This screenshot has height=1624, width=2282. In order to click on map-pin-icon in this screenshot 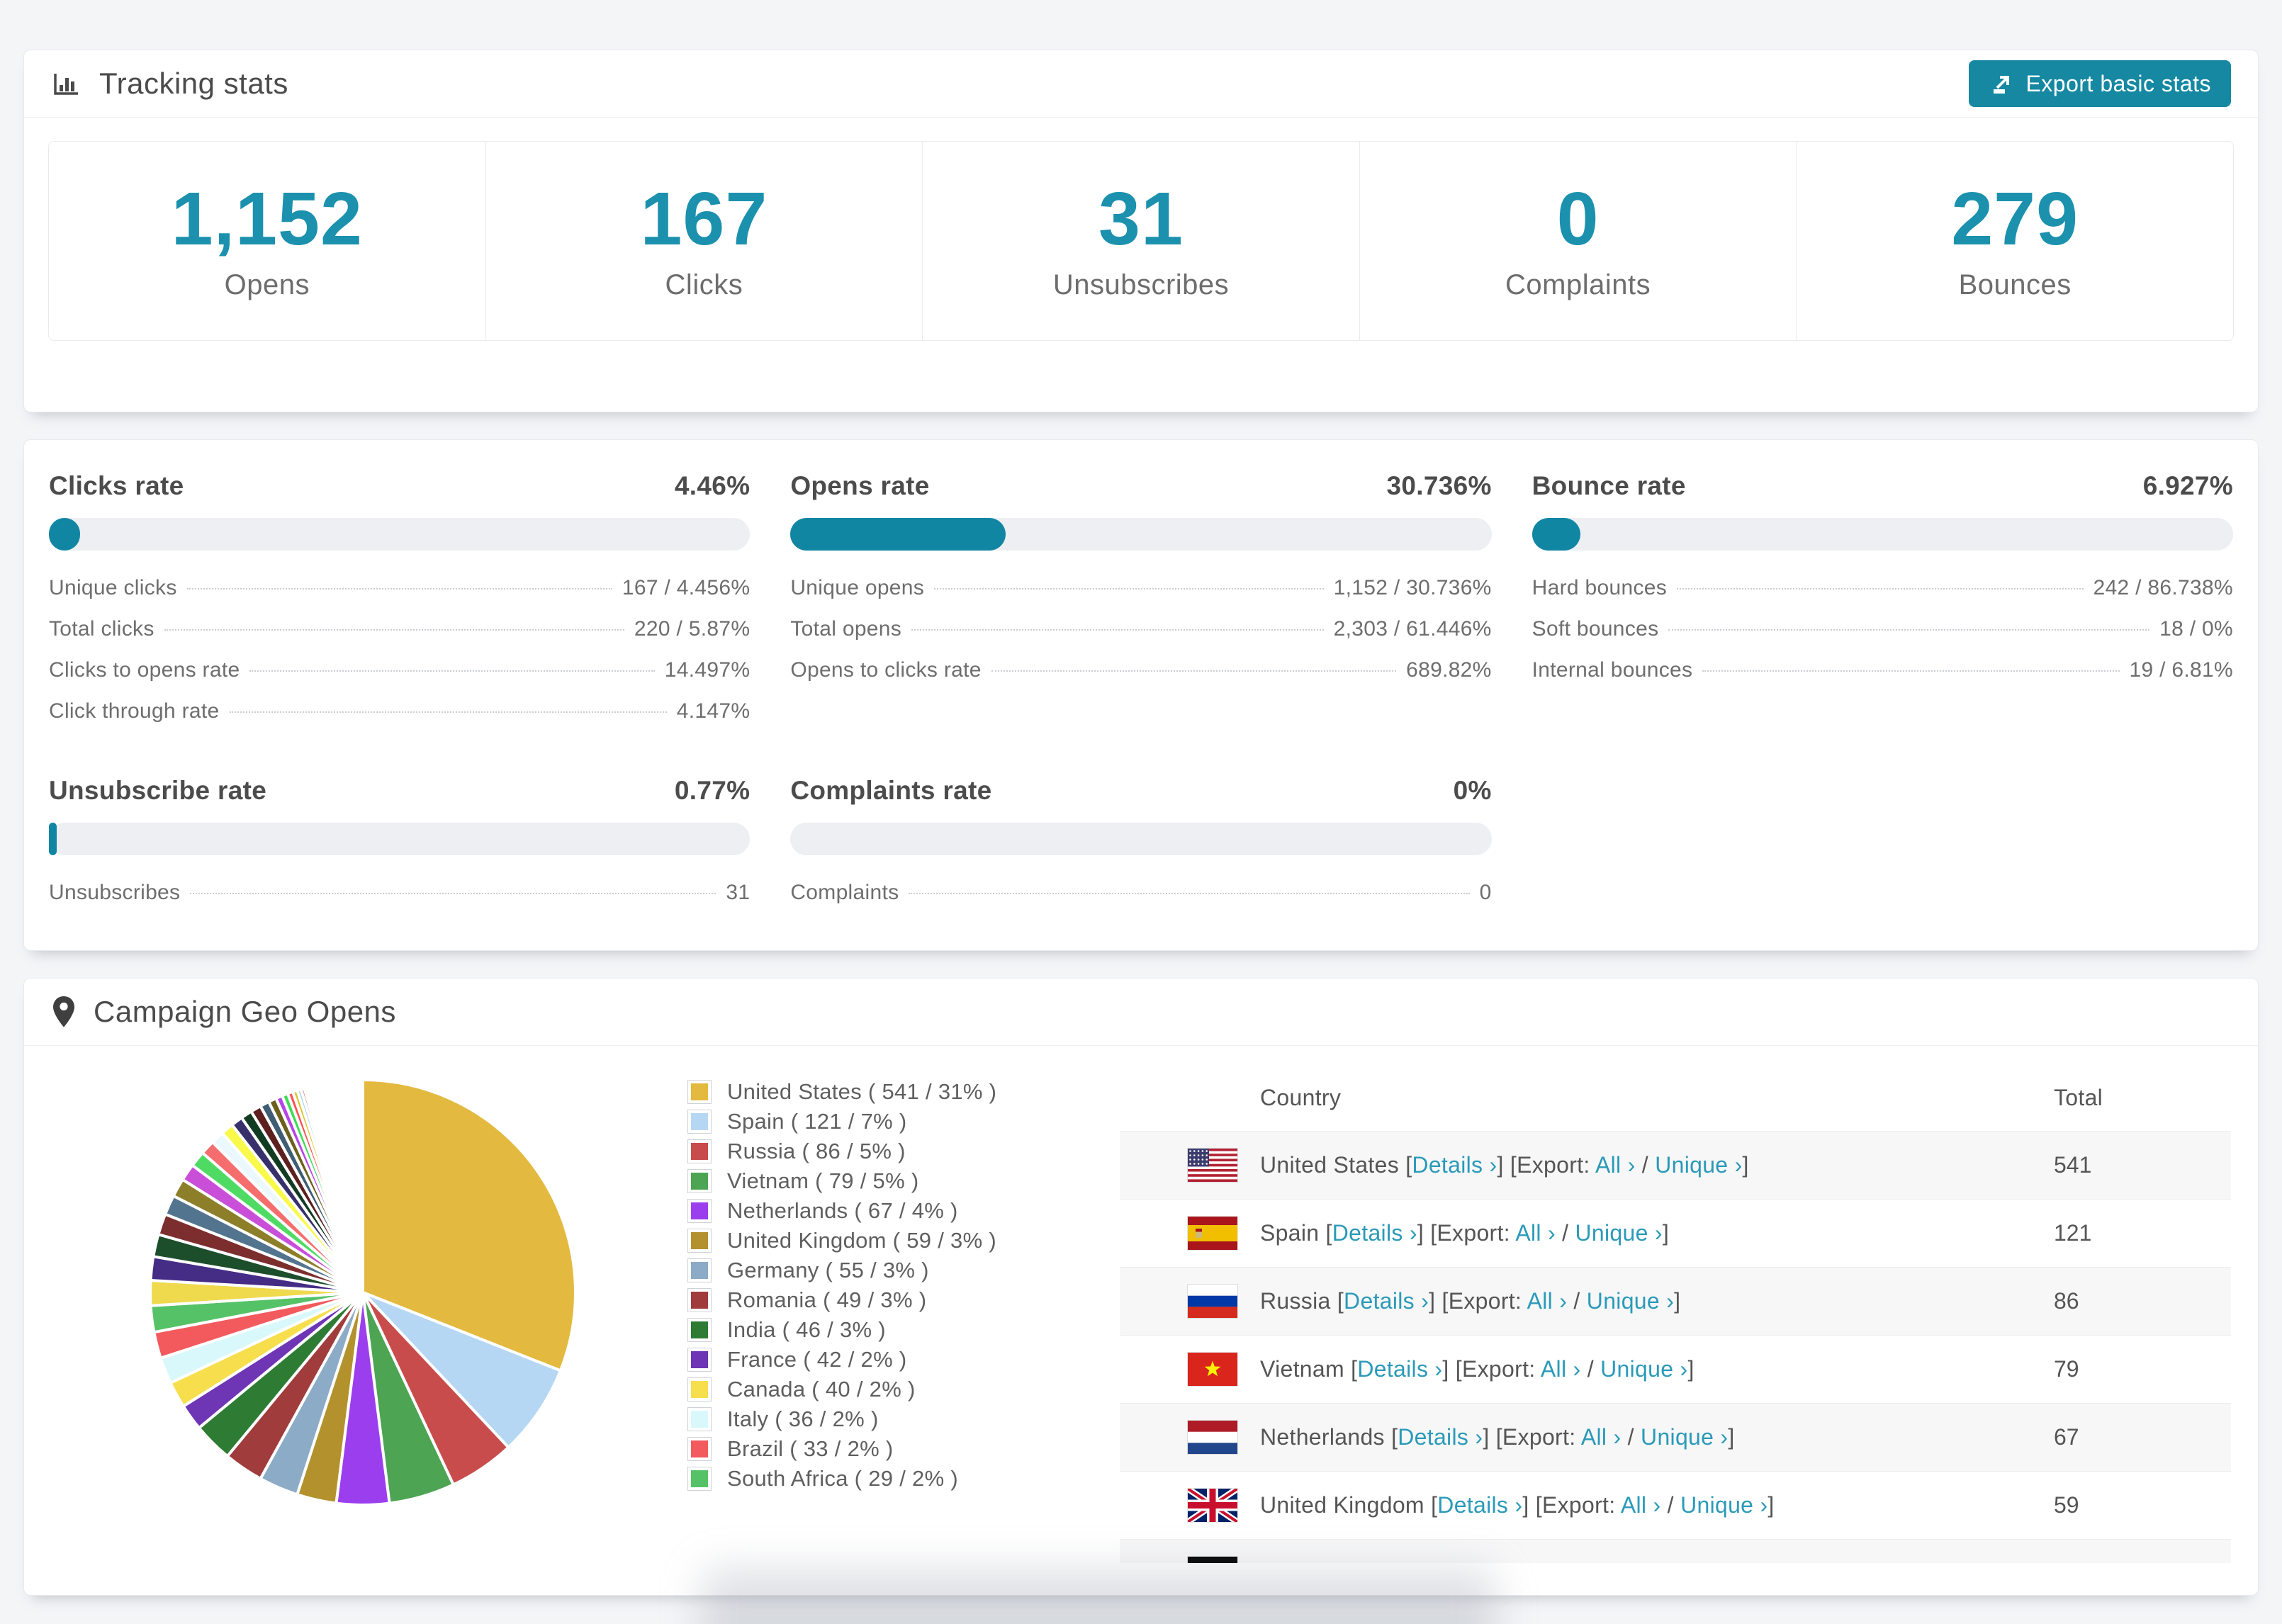, I will do `click(64, 1012)`.